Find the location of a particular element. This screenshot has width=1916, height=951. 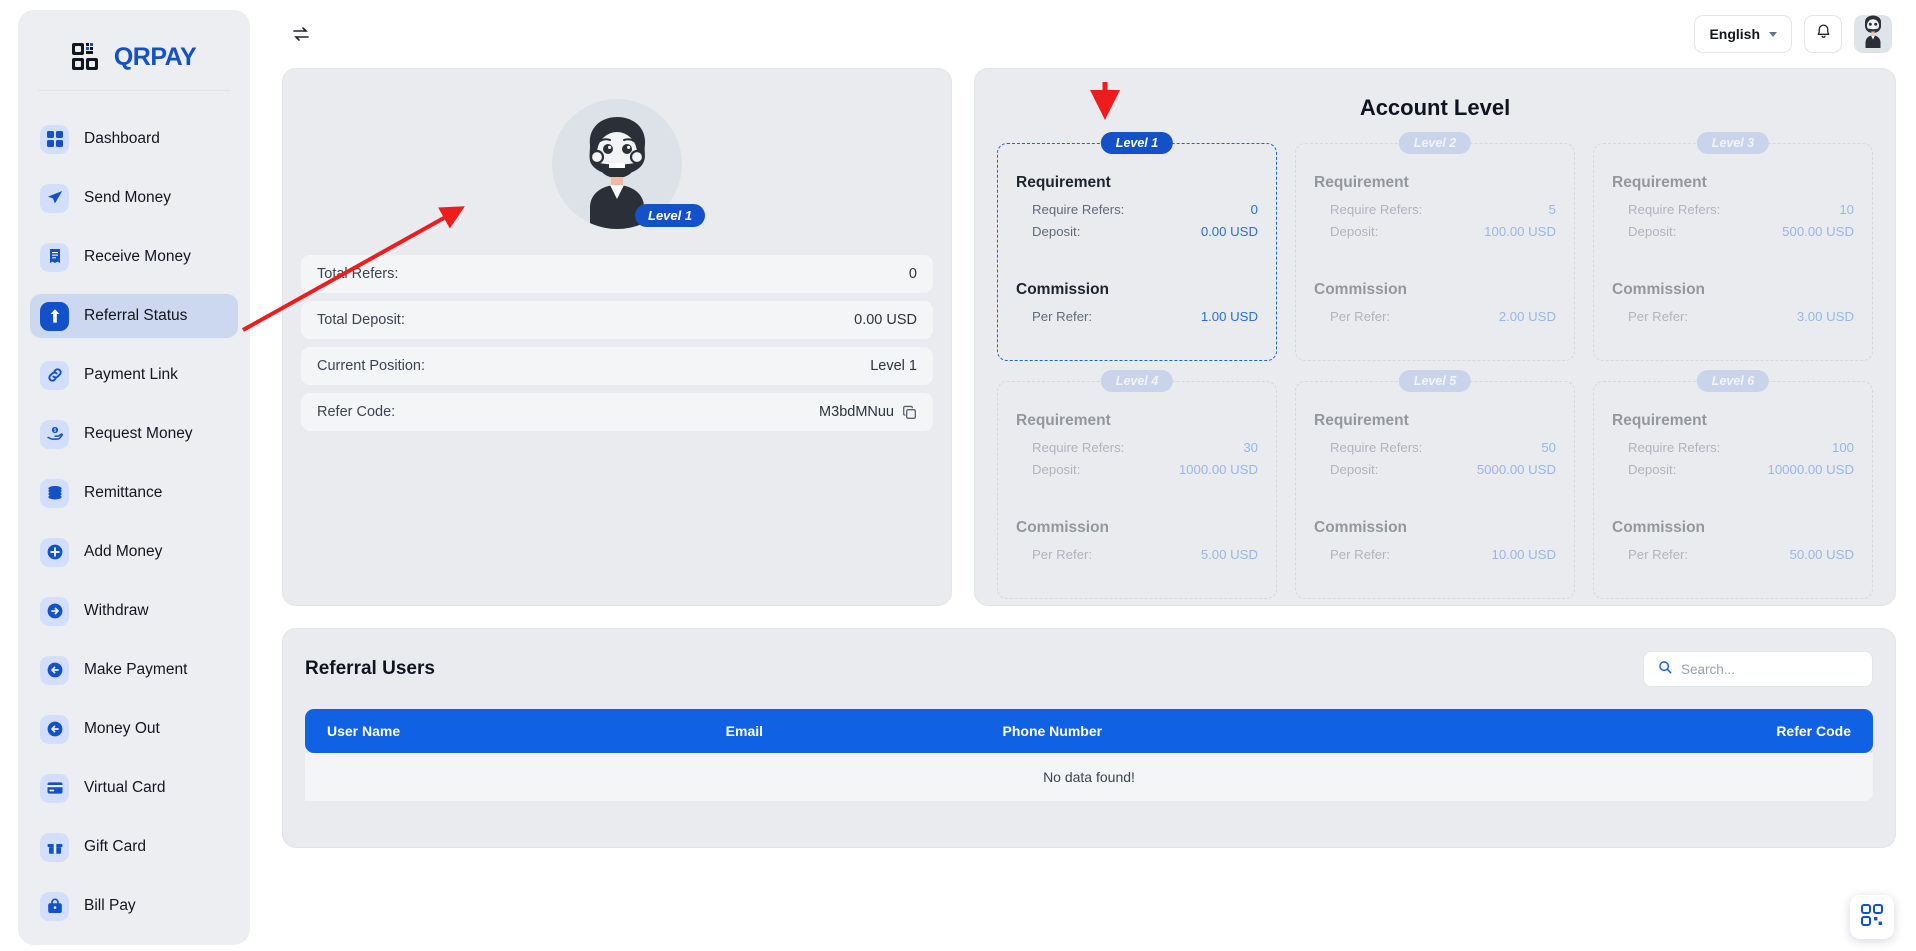

level-tag: Level 4 is located at coordinates (1137, 381).